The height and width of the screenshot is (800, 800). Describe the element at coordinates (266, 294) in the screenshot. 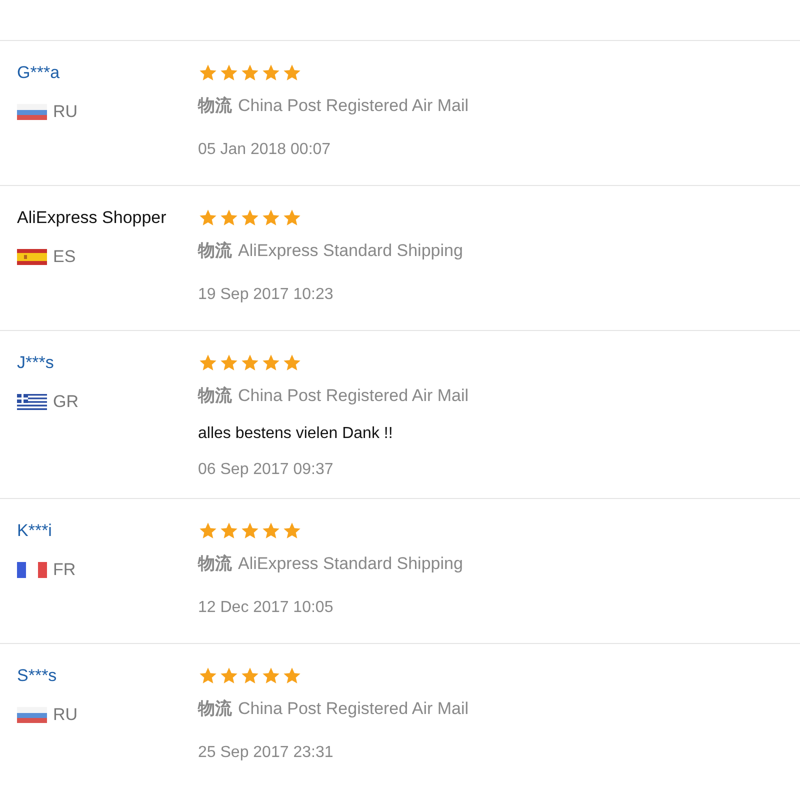

I see `review-date: 19 Sep 2017 10:23` at that location.